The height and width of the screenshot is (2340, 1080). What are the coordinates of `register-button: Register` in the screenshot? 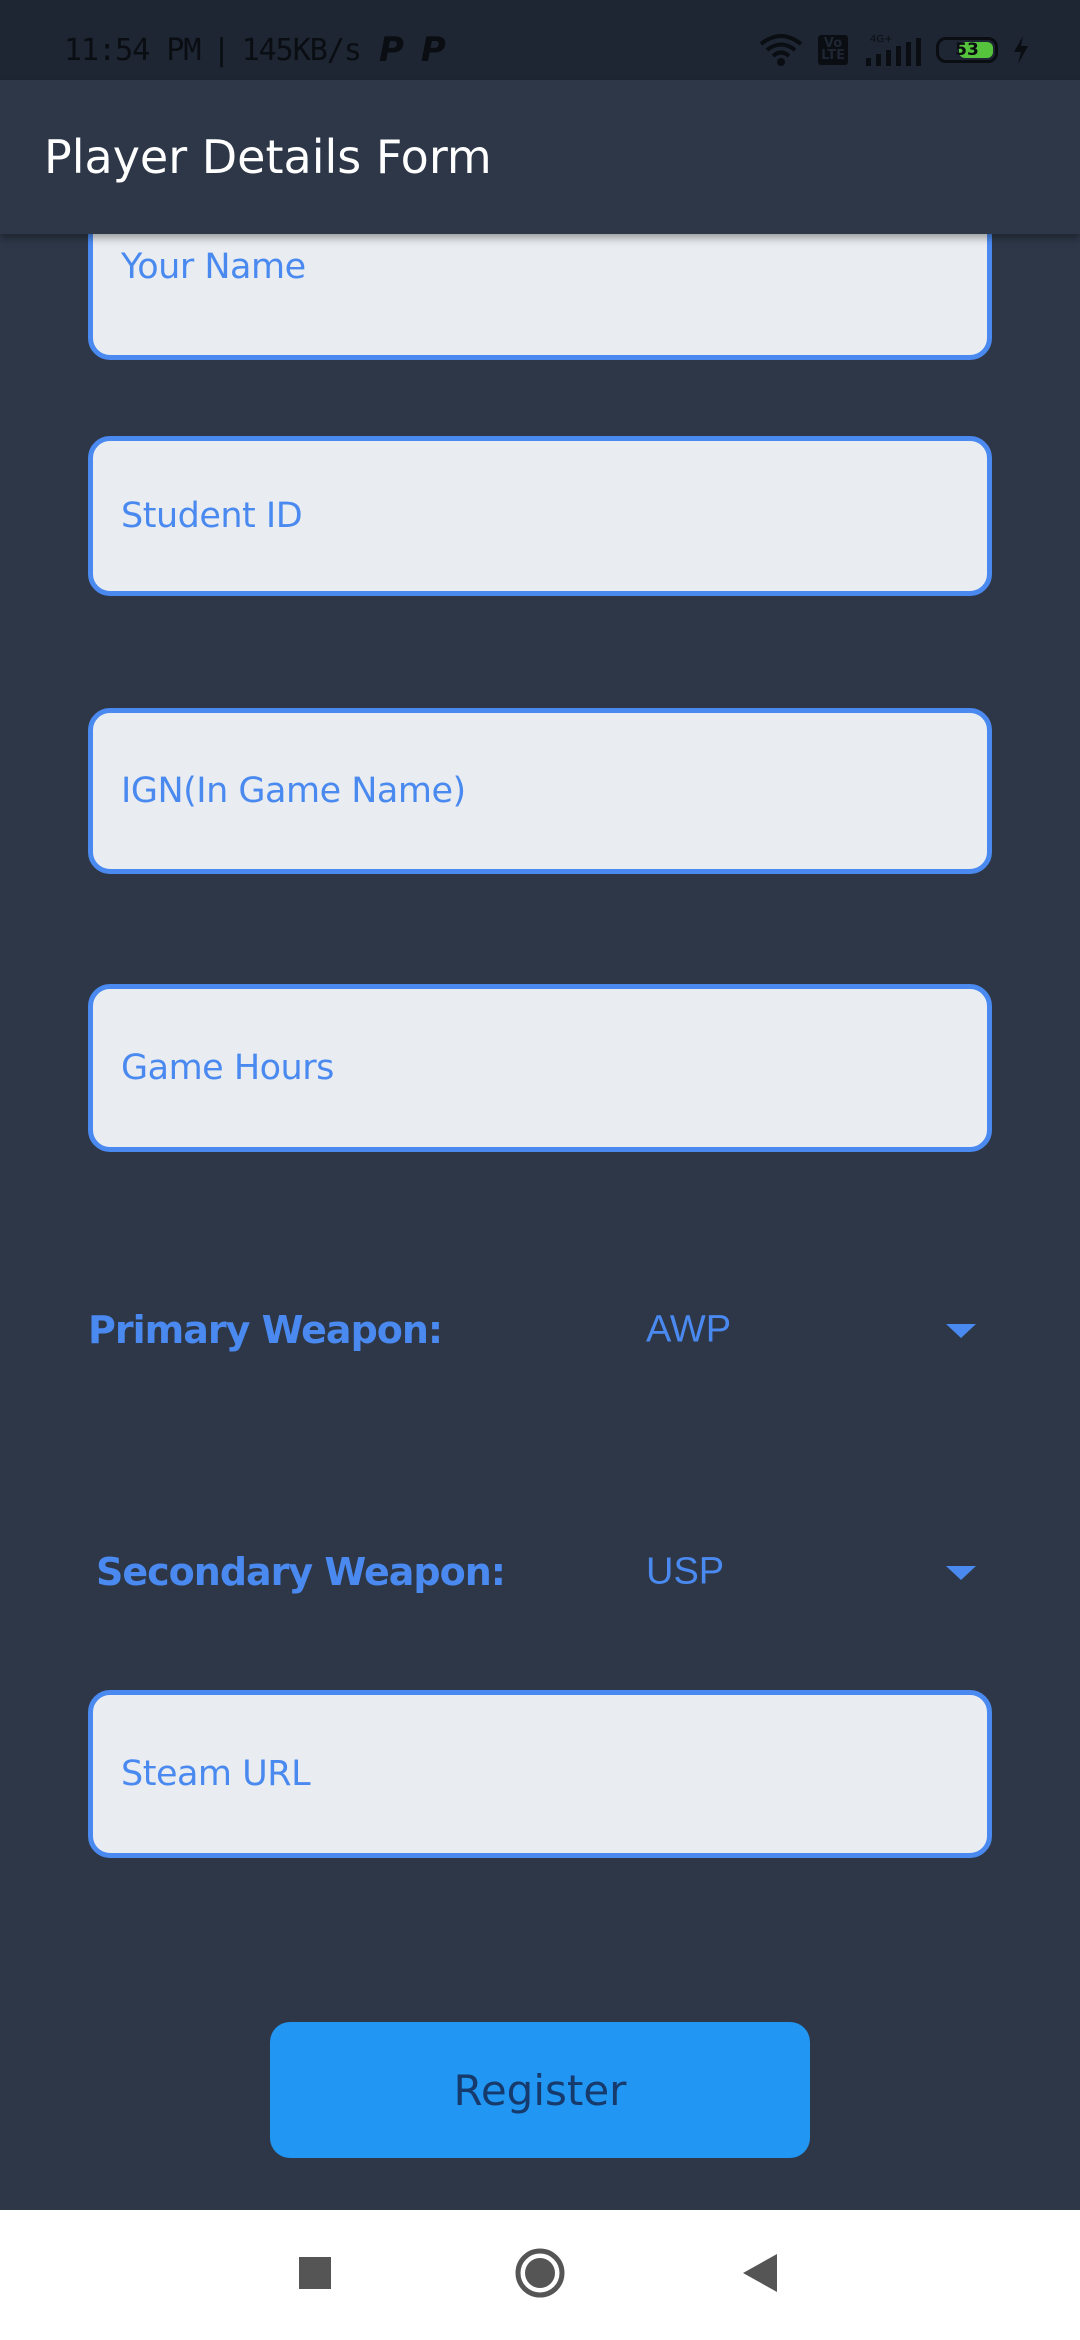 It's located at (540, 2090).